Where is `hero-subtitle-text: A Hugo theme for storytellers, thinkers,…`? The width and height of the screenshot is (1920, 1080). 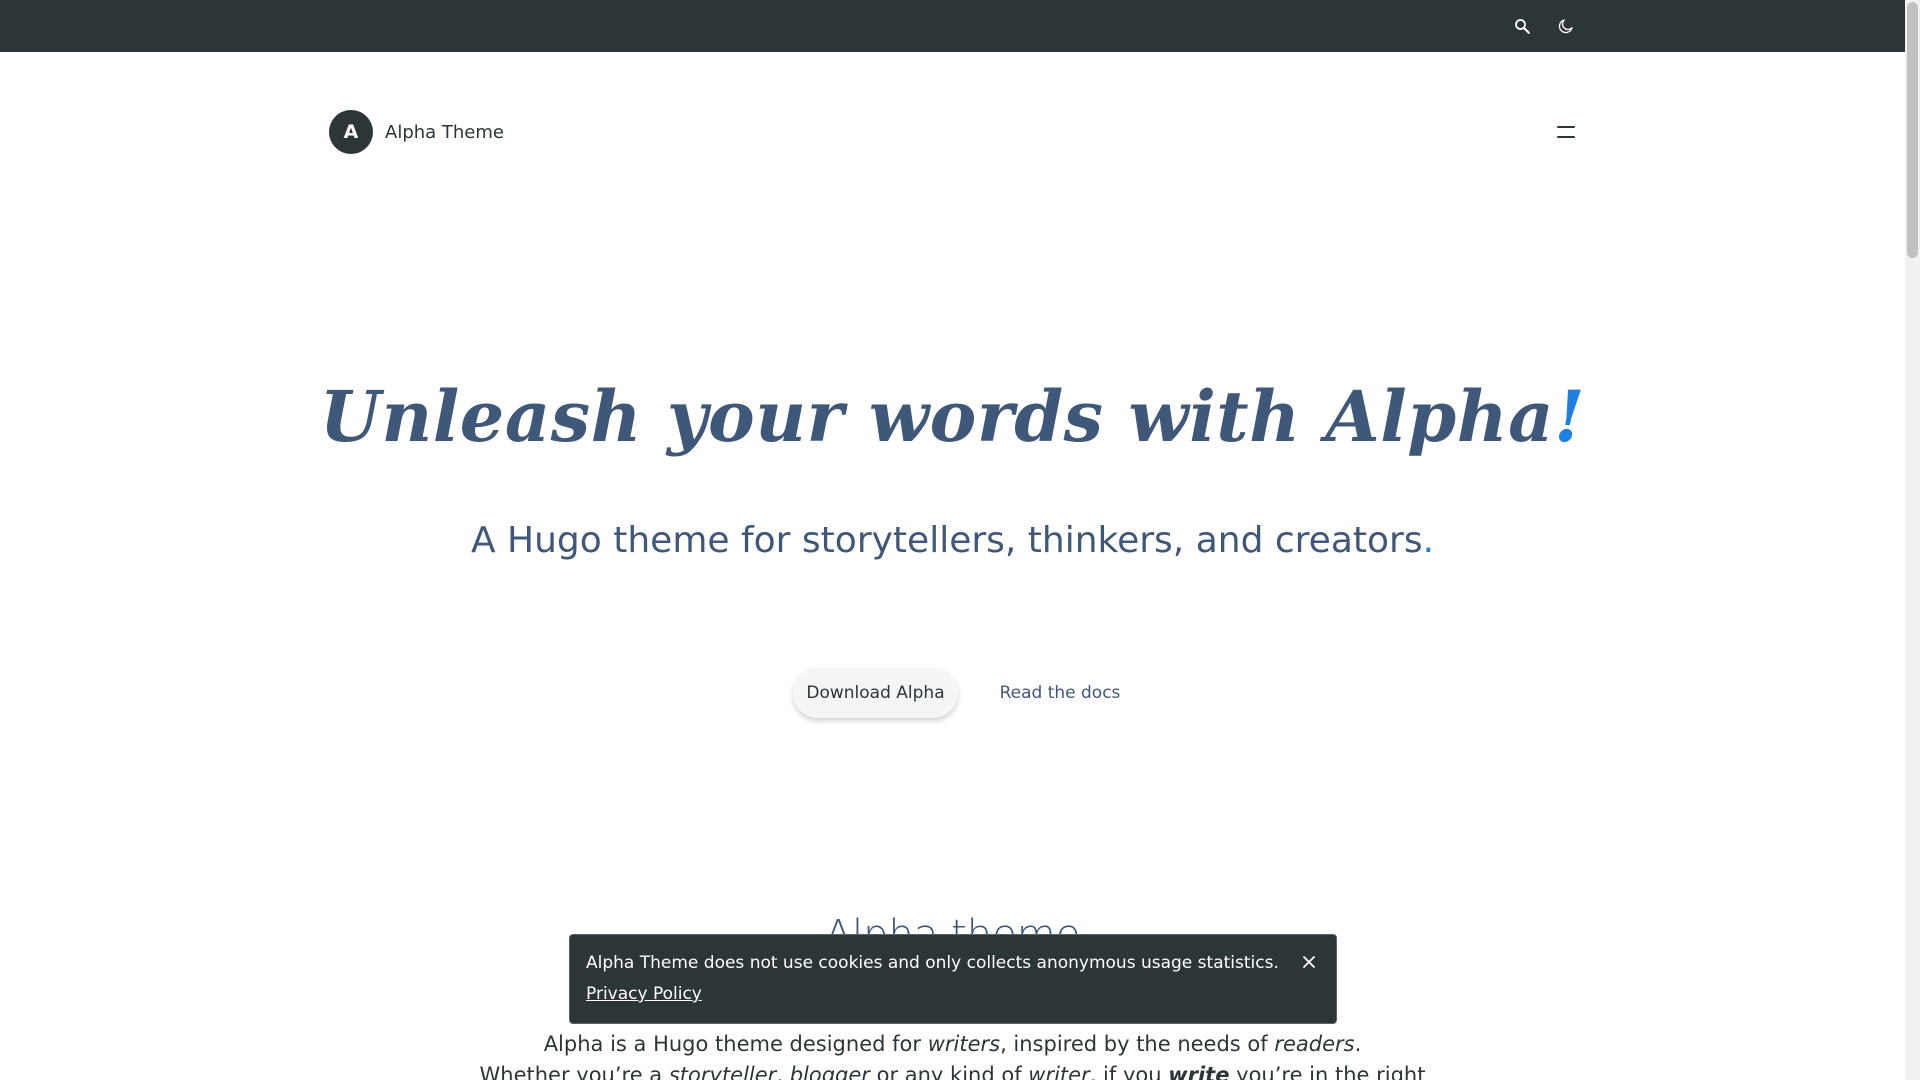 hero-subtitle-text: A Hugo theme for storytellers, thinkers,… is located at coordinates (946, 540).